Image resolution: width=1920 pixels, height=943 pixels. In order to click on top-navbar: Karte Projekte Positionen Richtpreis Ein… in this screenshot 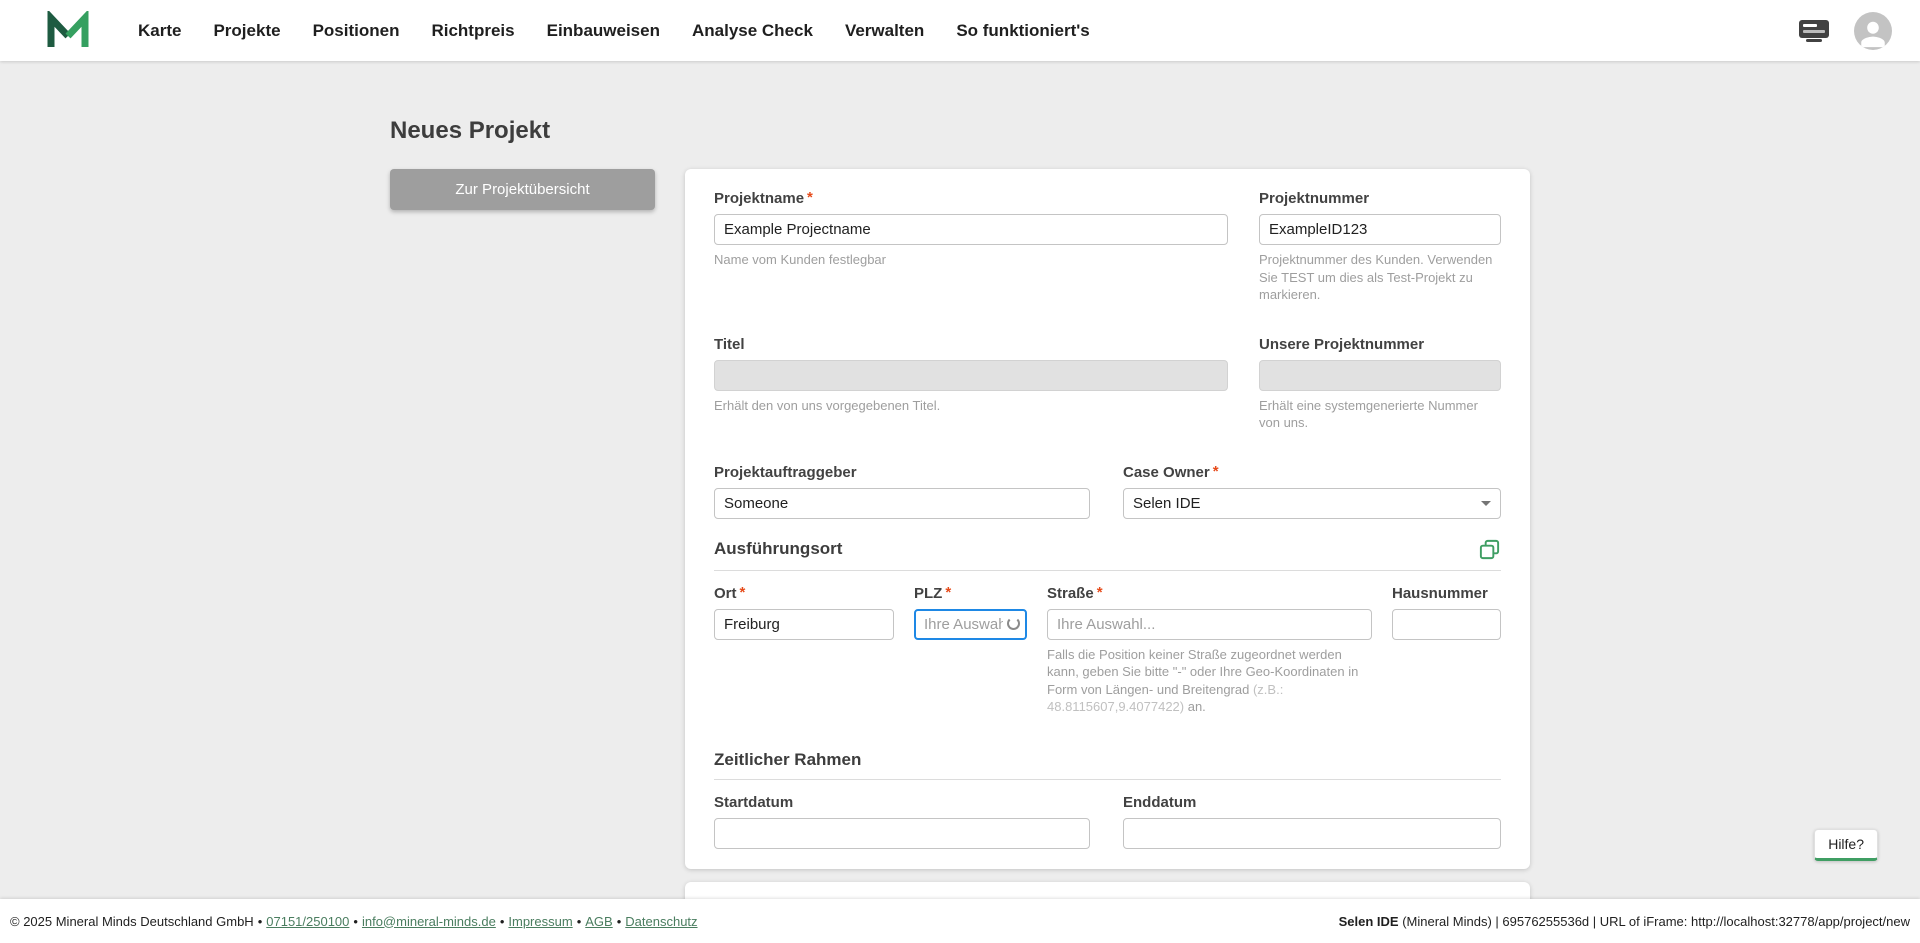, I will do `click(960, 30)`.